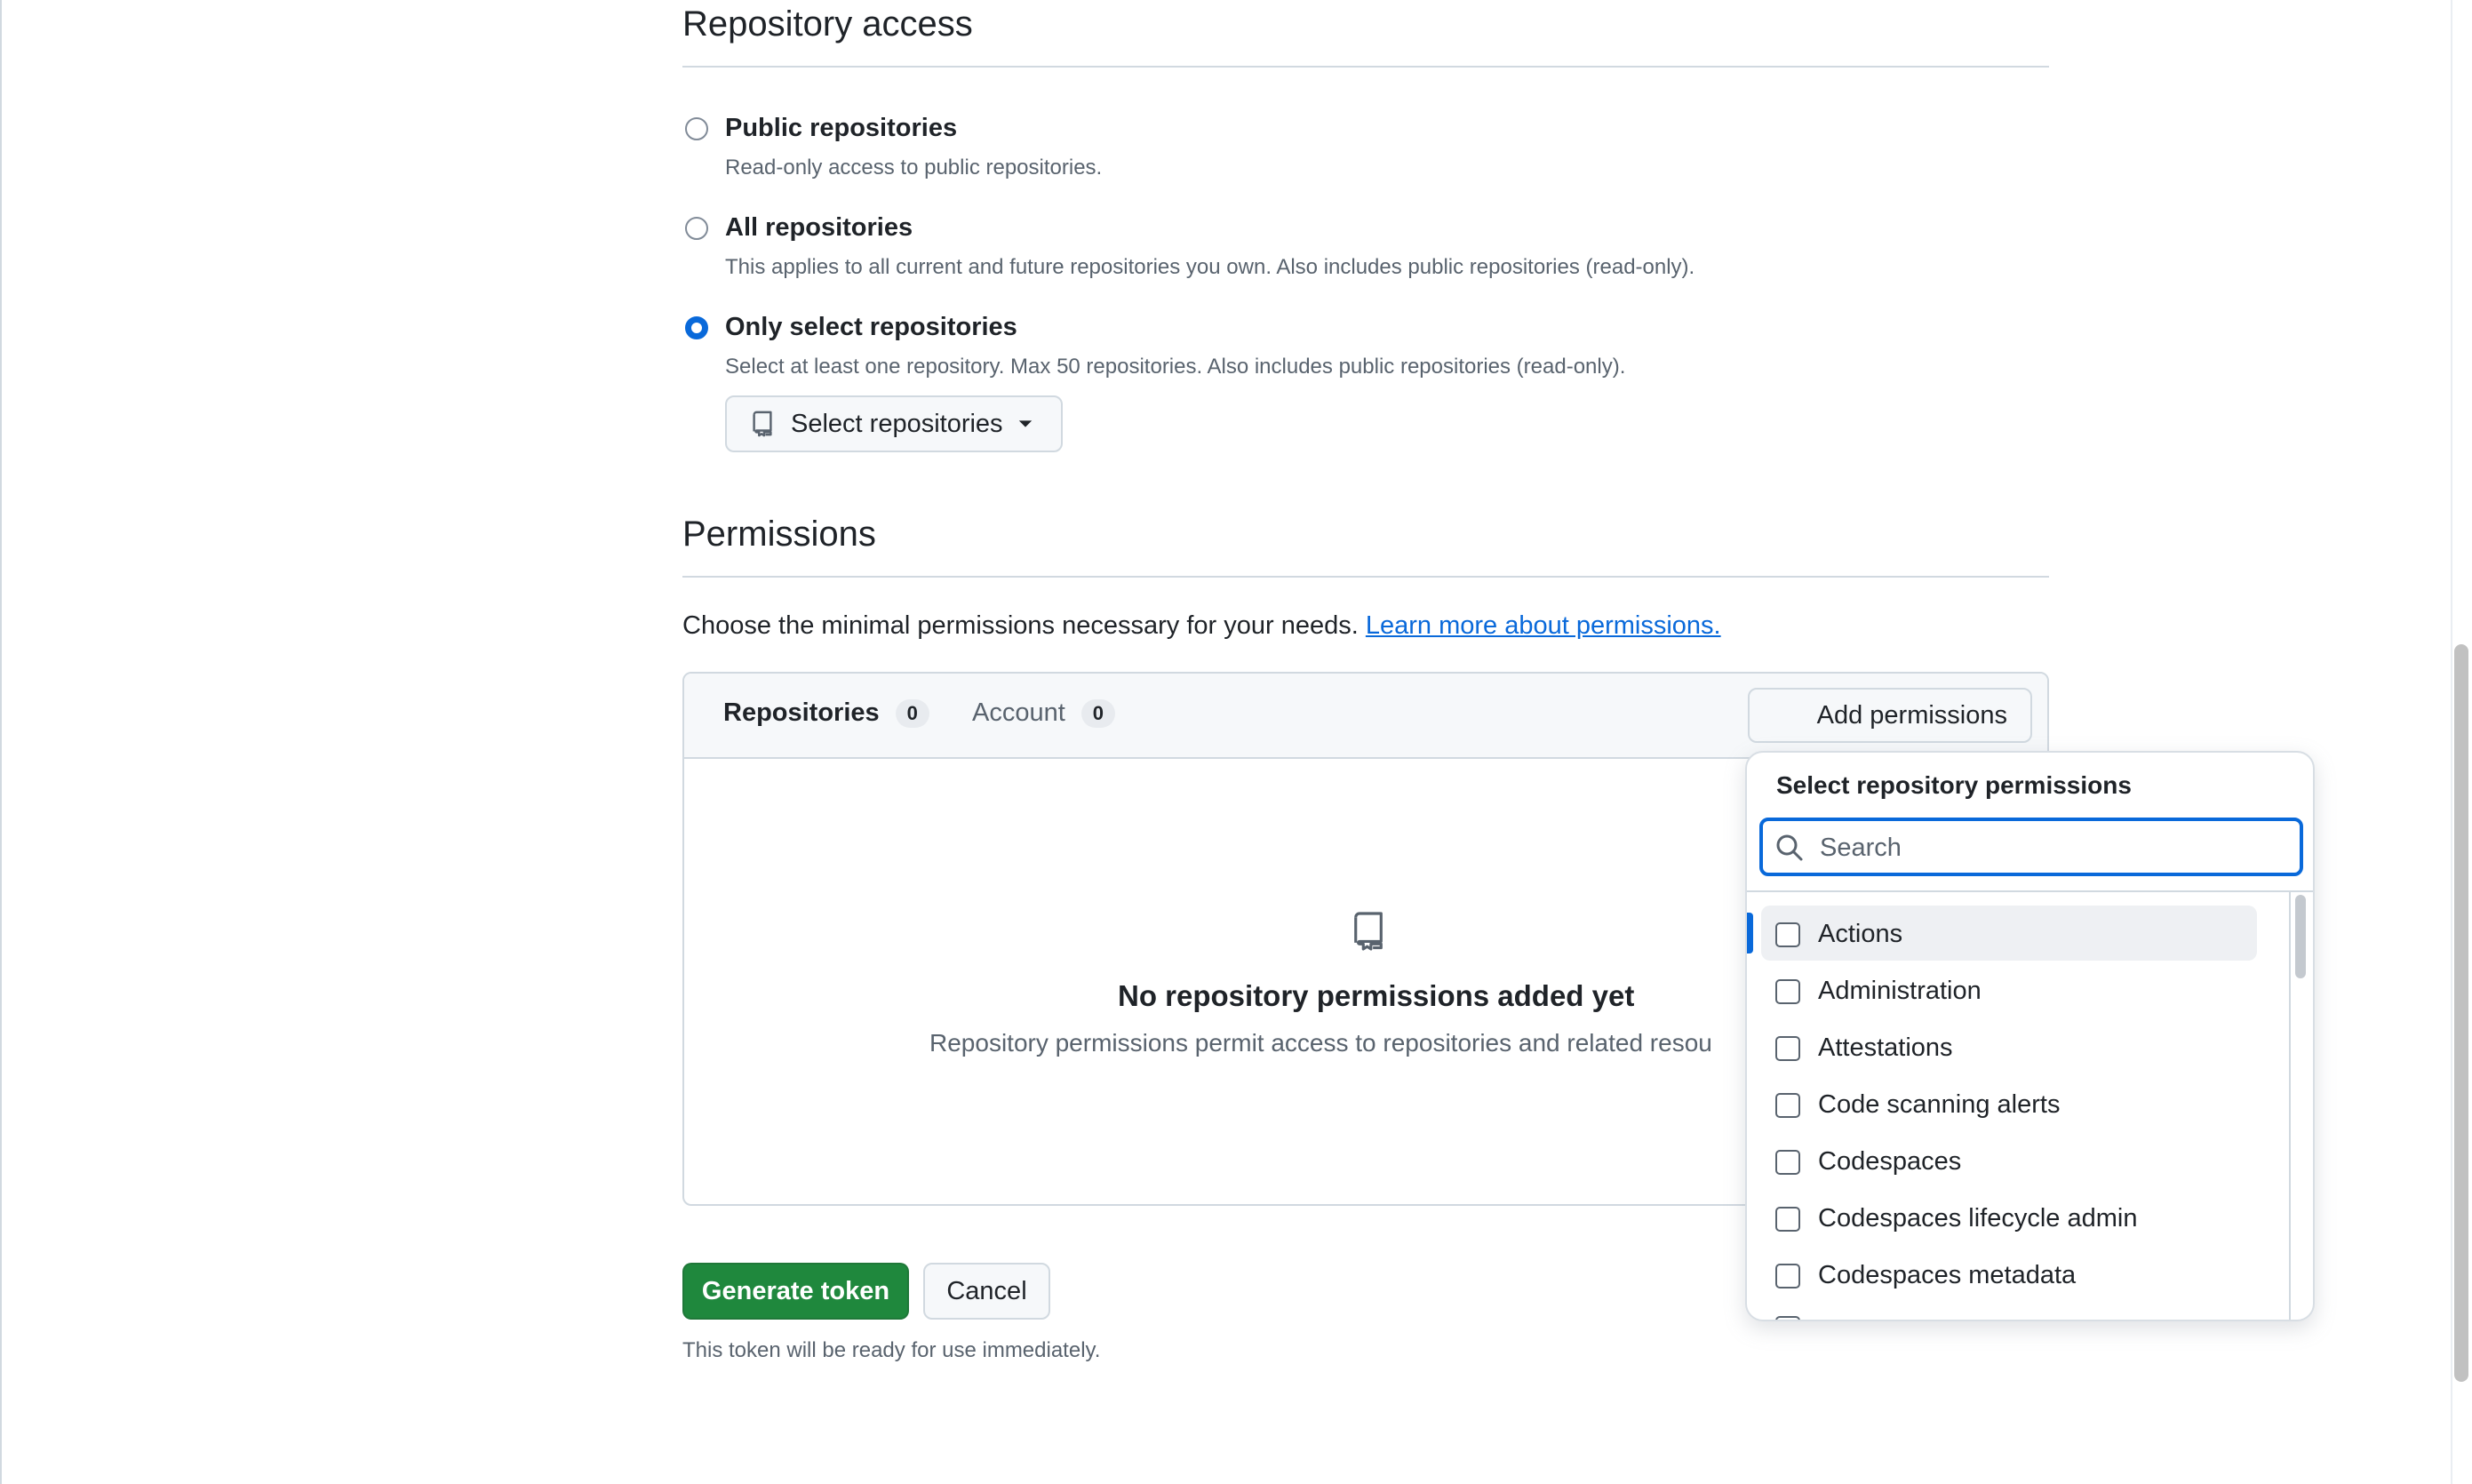  I want to click on dropdown-title: Select repository permissions, so click(1954, 785).